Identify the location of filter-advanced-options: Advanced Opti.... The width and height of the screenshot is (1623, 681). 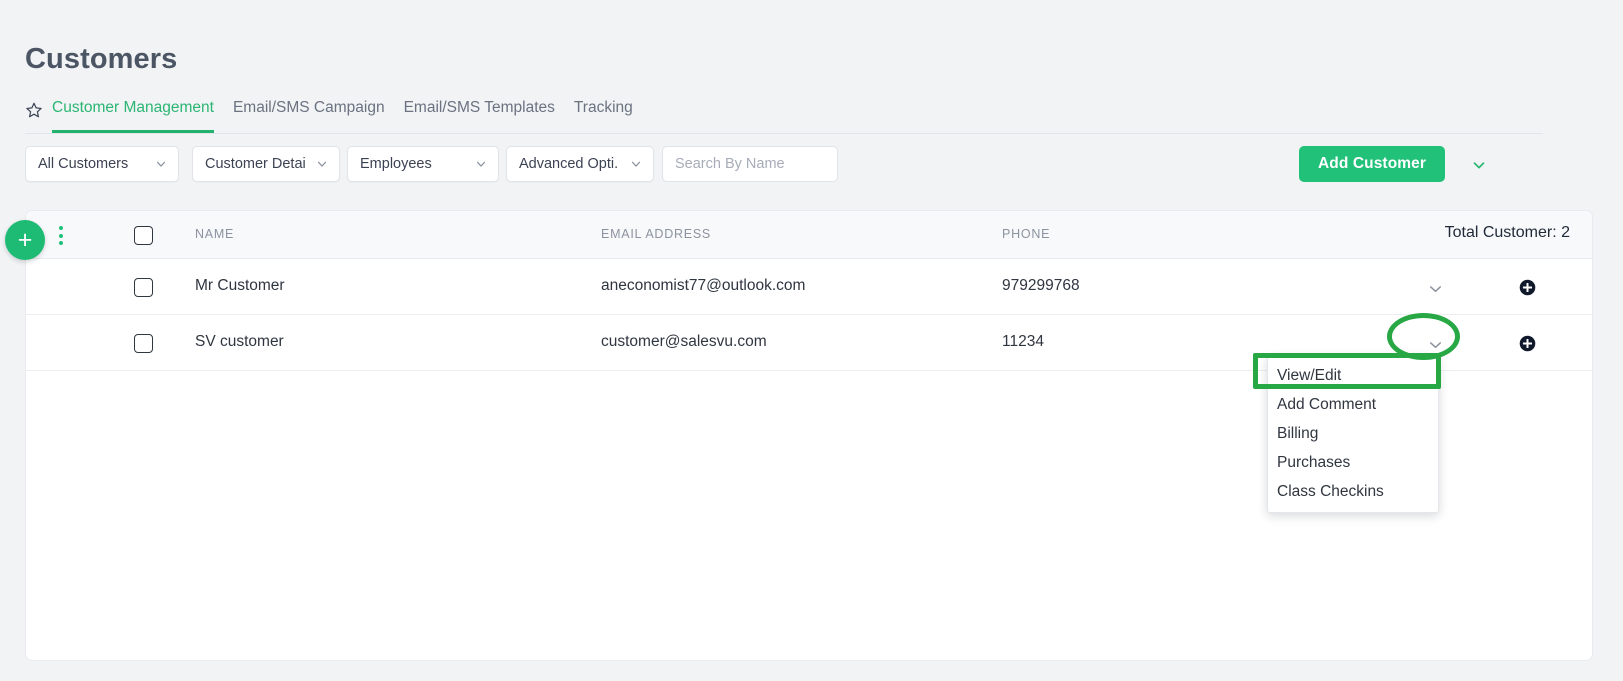
(580, 164).